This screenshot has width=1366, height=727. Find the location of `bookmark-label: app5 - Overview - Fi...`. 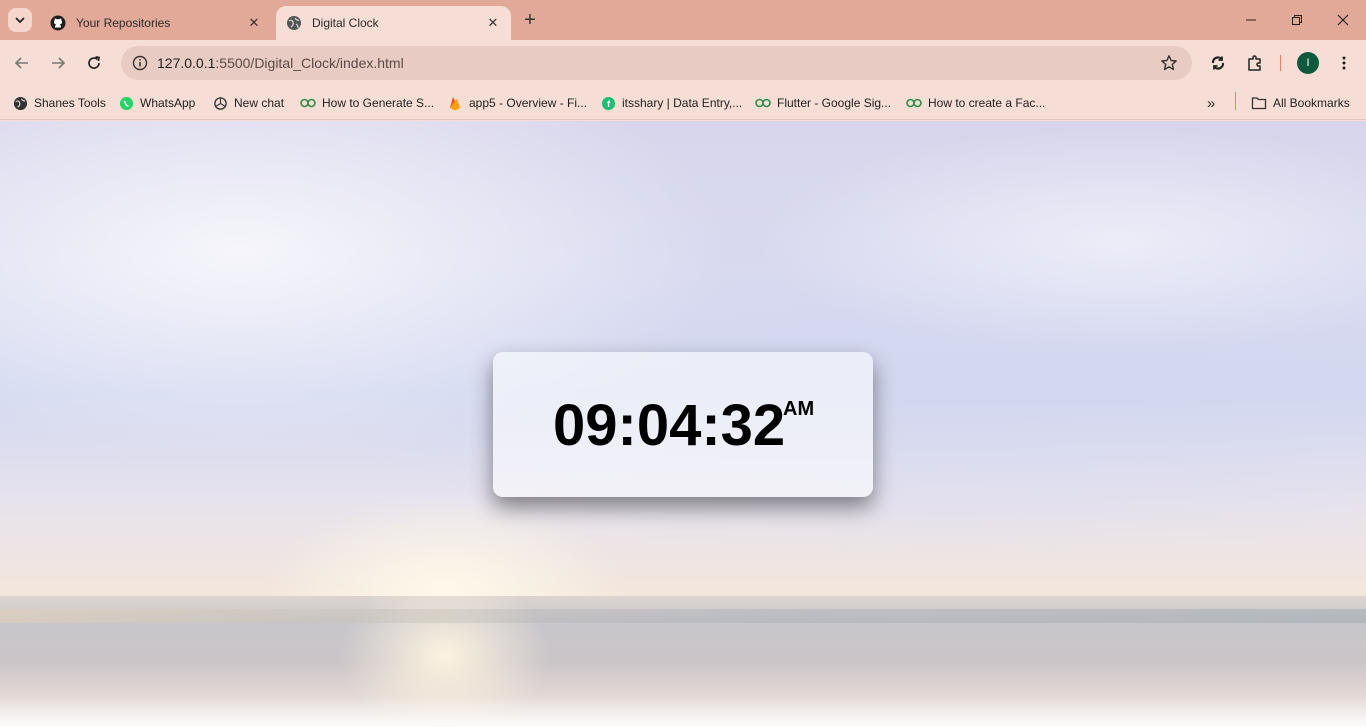

bookmark-label: app5 - Overview - Fi... is located at coordinates (528, 103).